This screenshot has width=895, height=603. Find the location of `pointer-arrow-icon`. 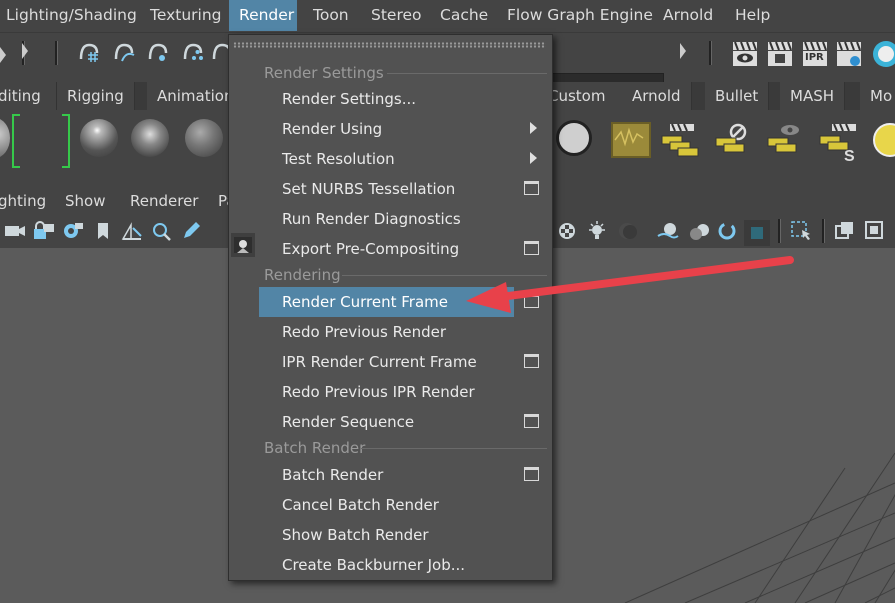

pointer-arrow-icon is located at coordinates (630, 284).